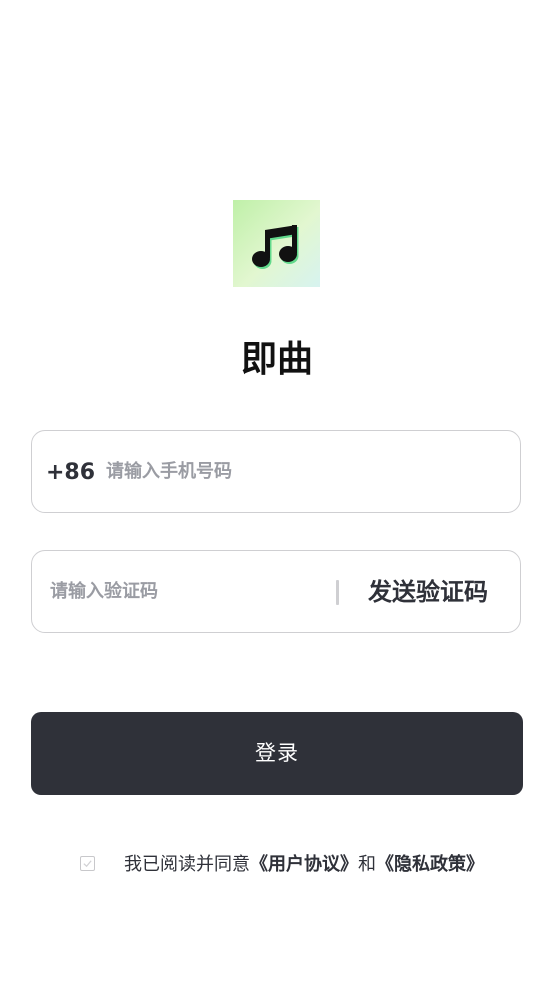 This screenshot has height=984, width=554. Describe the element at coordinates (438, 591) in the screenshot. I see `send-code-button: 发送验证码` at that location.